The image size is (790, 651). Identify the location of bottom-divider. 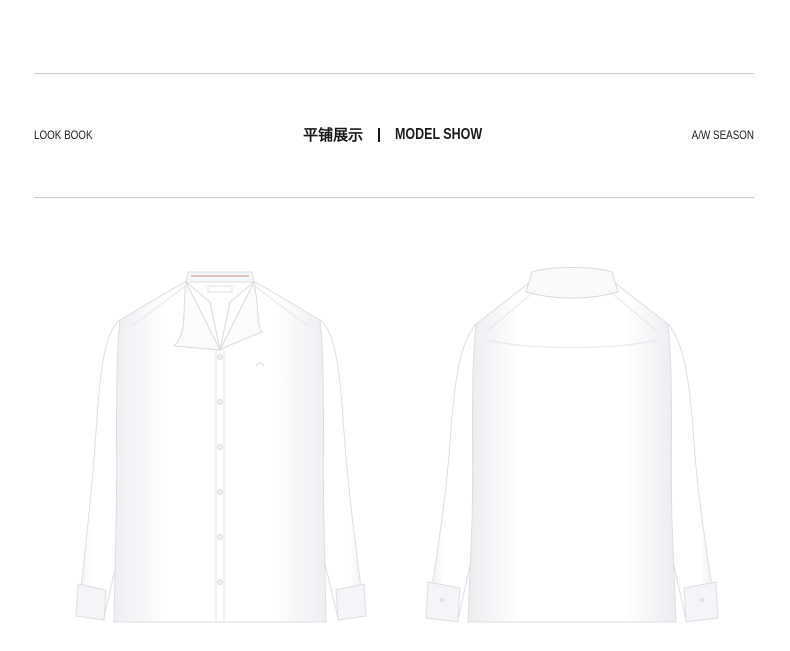
(394, 197).